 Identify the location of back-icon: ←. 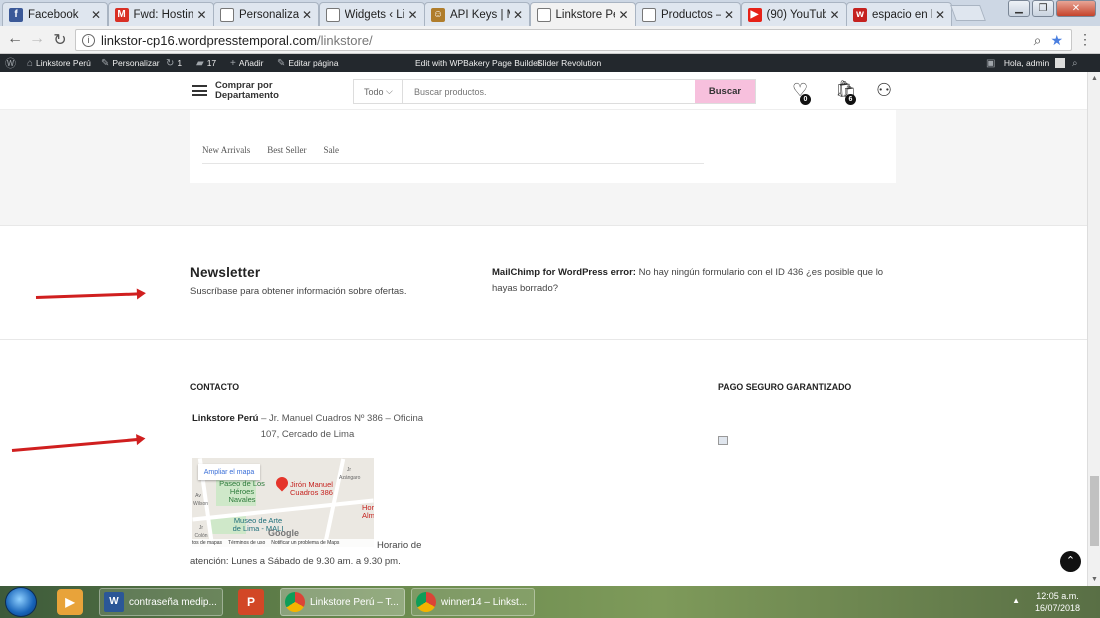
(15, 39).